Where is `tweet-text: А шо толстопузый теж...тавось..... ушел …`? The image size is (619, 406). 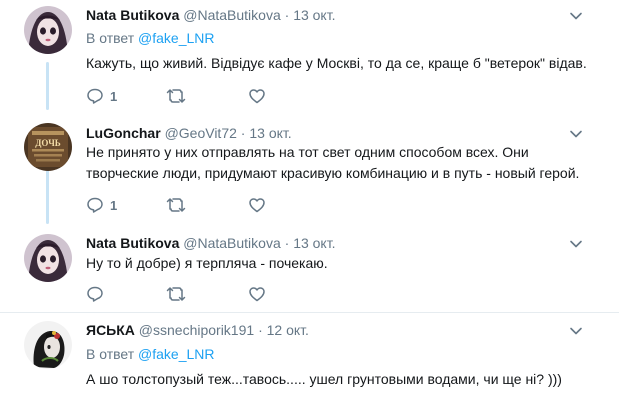 tweet-text: А шо толстопузый теж...тавось..... ушел … is located at coordinates (324, 379).